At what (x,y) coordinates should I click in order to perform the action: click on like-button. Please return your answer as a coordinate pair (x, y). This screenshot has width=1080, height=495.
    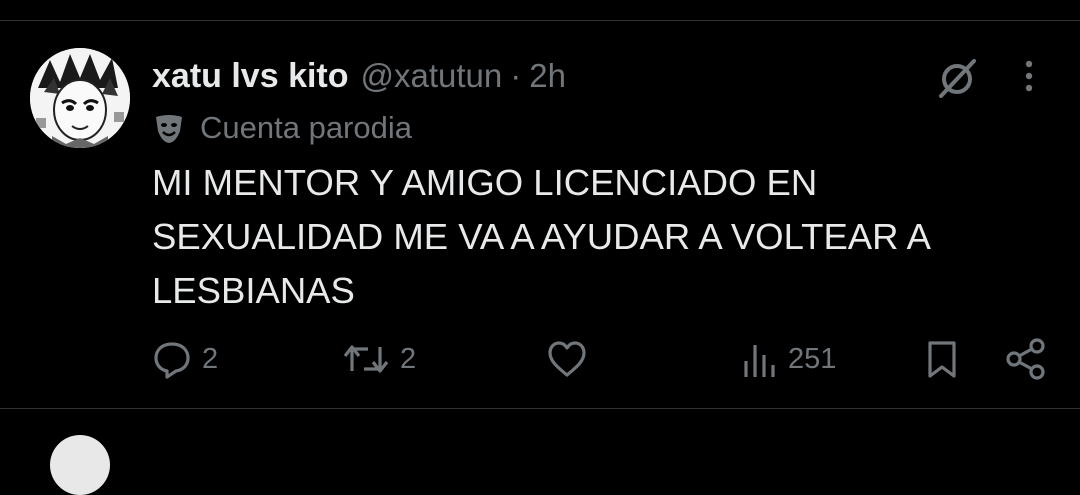
    Looking at the image, I should click on (567, 359).